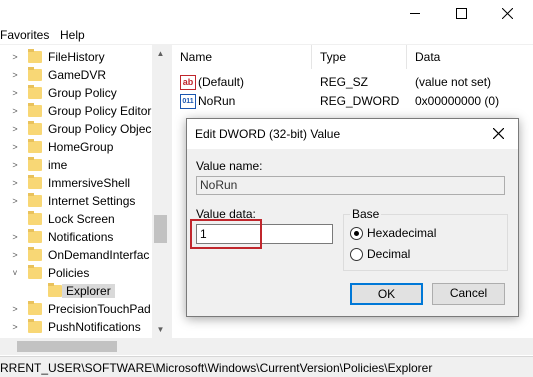  I want to click on dialog-title: Edit DWORD (32-bit) Value, so click(268, 134).